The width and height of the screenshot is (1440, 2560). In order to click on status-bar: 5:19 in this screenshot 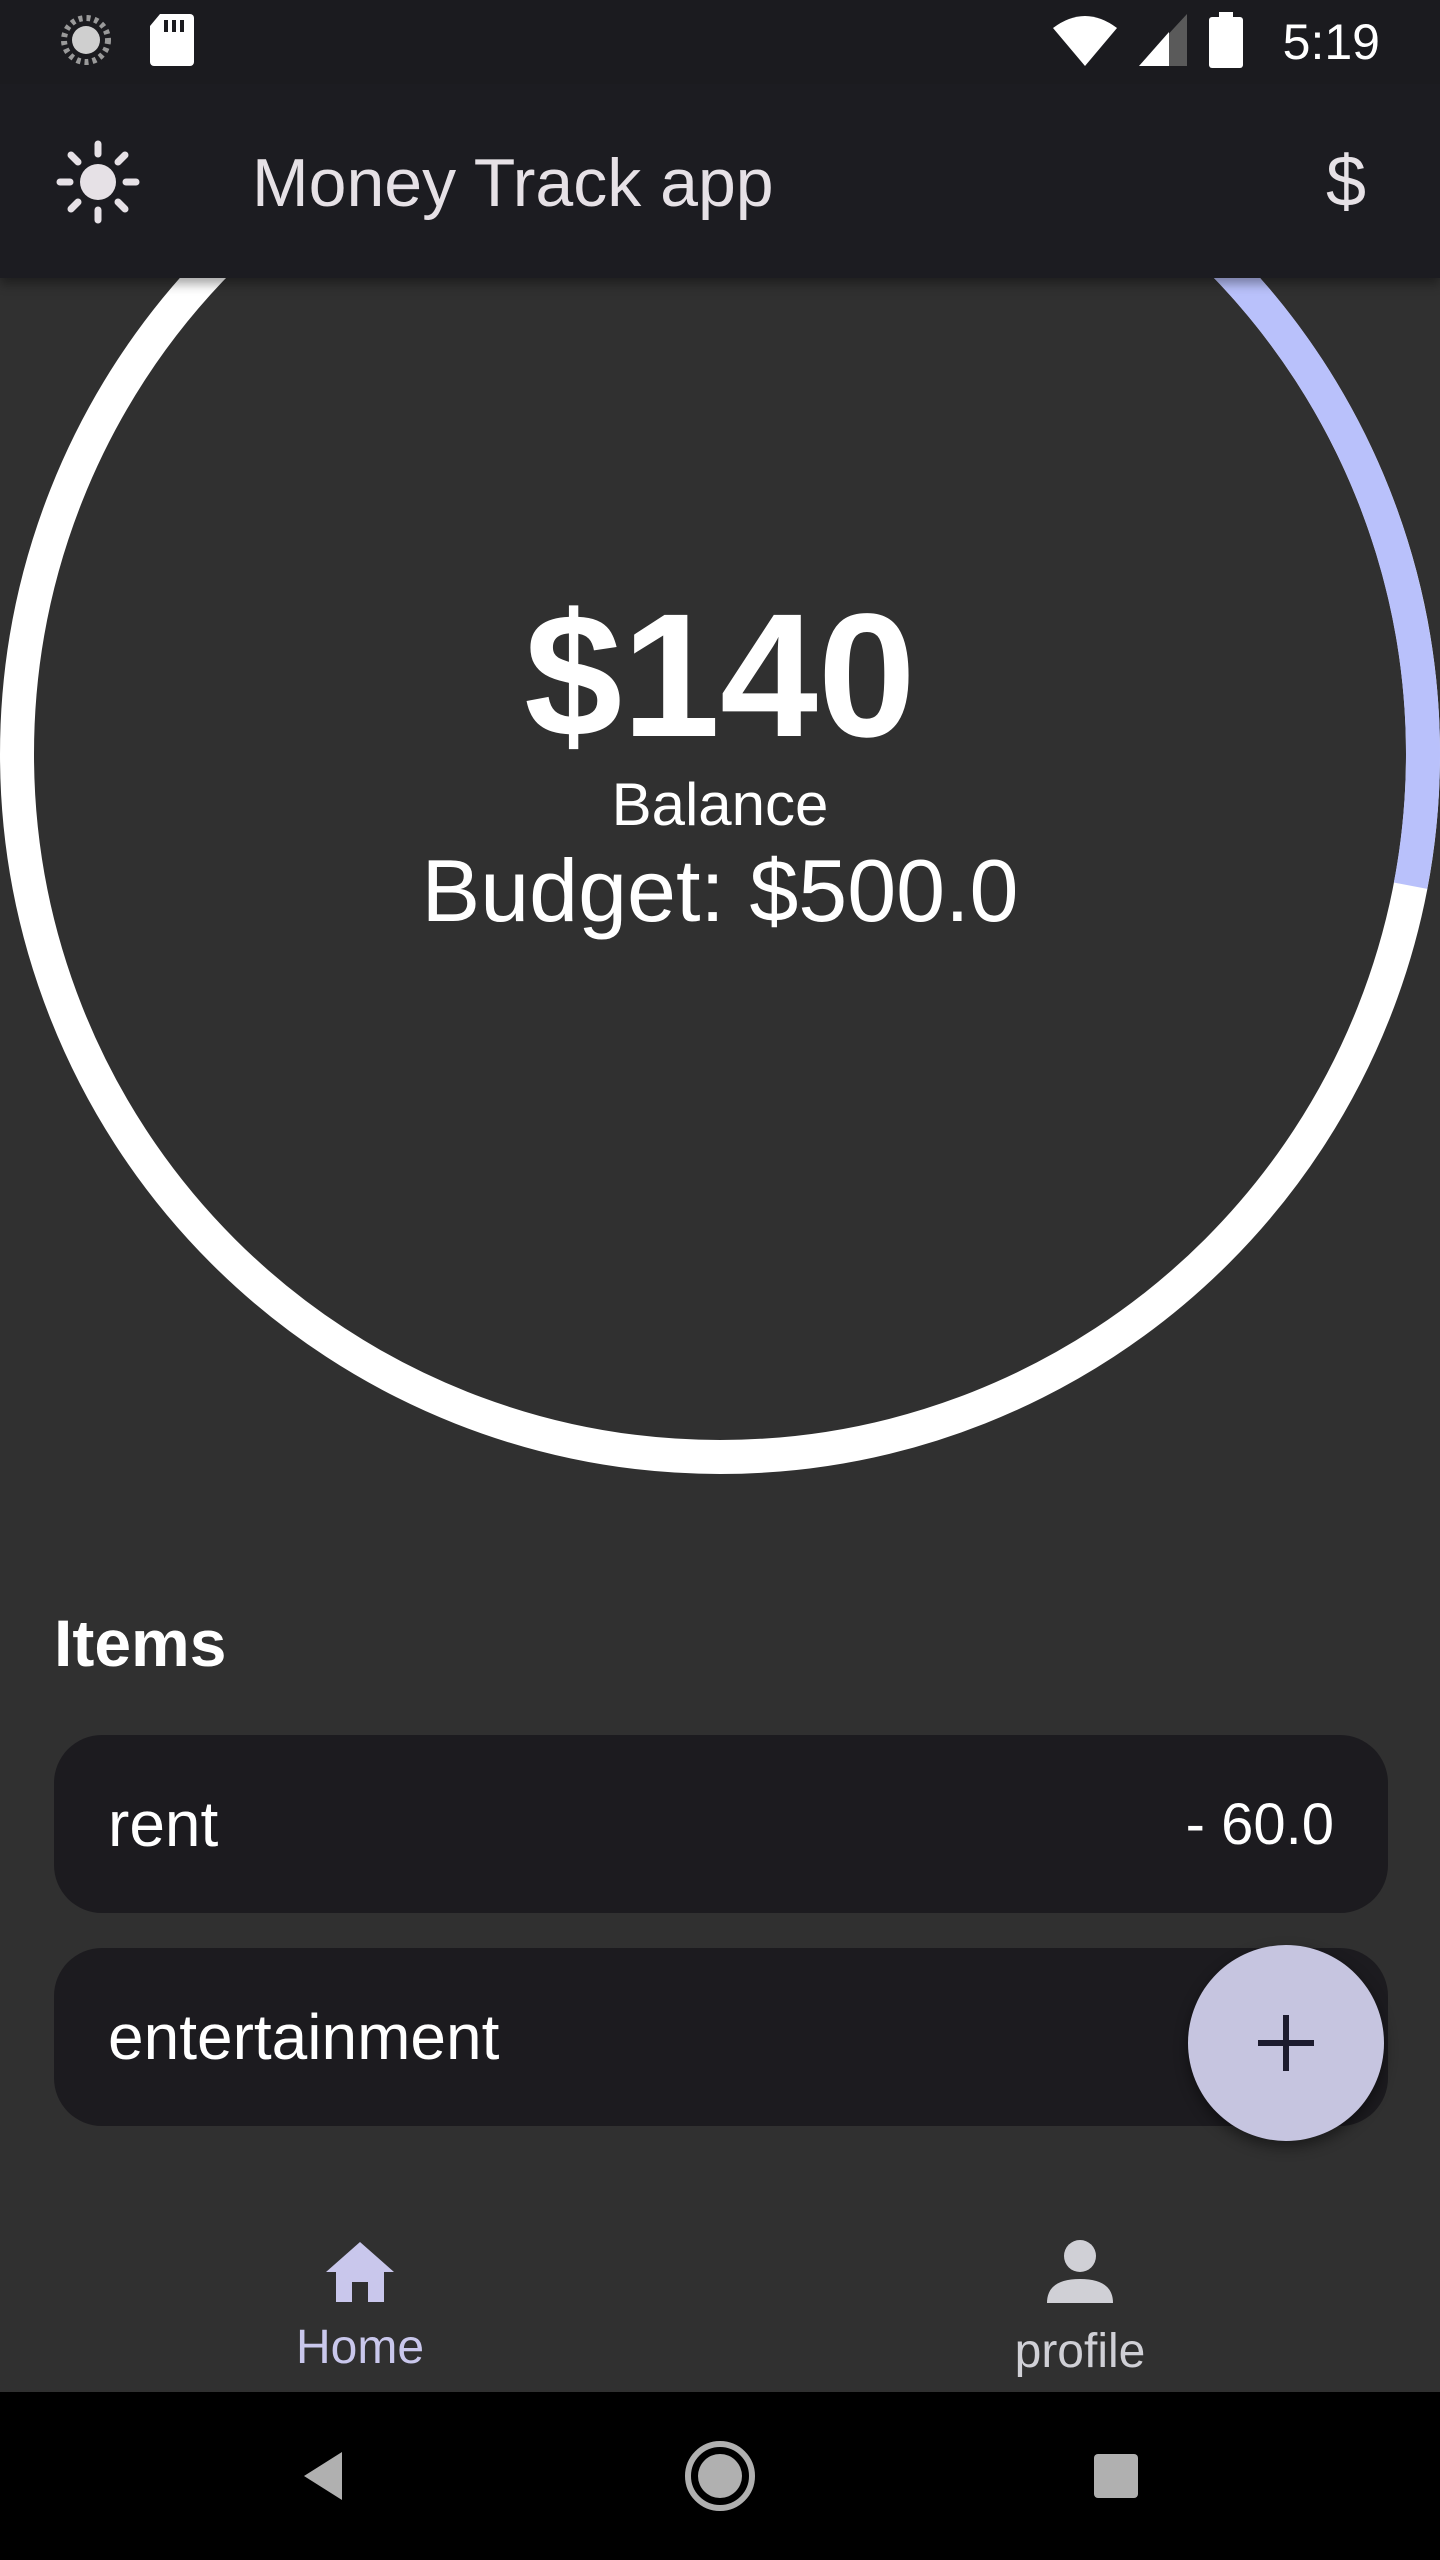, I will do `click(720, 42)`.